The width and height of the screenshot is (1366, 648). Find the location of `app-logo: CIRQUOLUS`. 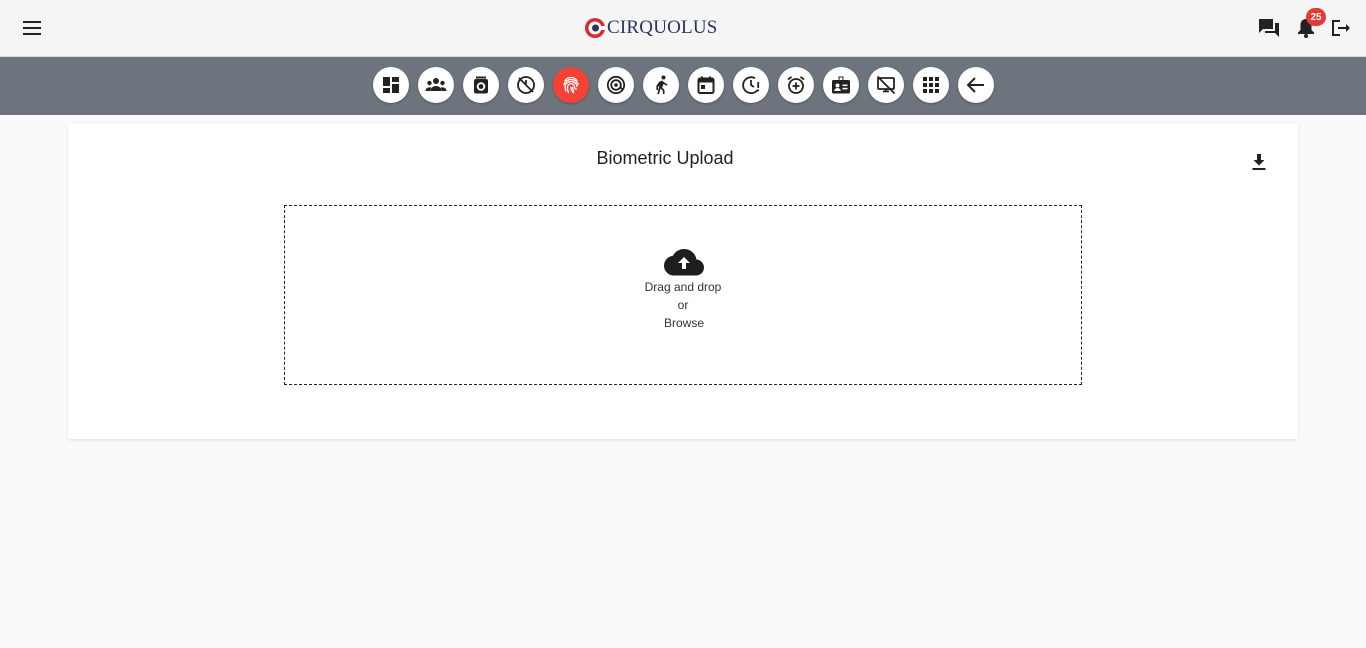

app-logo: CIRQUOLUS is located at coordinates (651, 28).